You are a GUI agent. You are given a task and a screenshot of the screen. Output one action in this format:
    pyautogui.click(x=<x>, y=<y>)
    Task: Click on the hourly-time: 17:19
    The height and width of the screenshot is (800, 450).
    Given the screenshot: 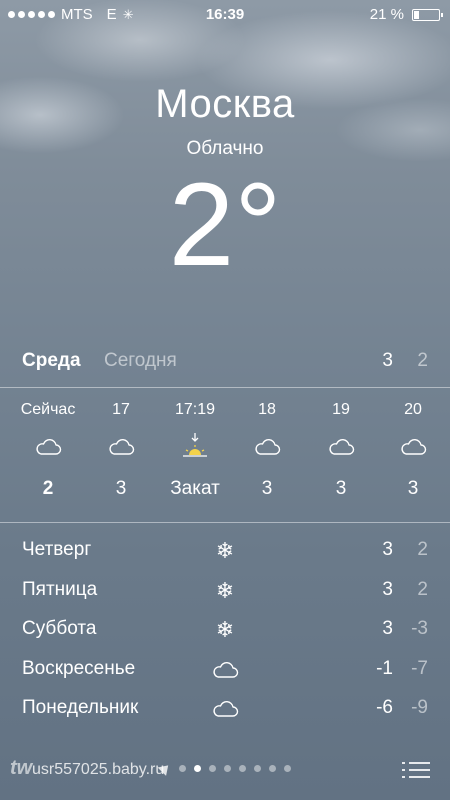 What is the action you would take?
    pyautogui.click(x=195, y=409)
    